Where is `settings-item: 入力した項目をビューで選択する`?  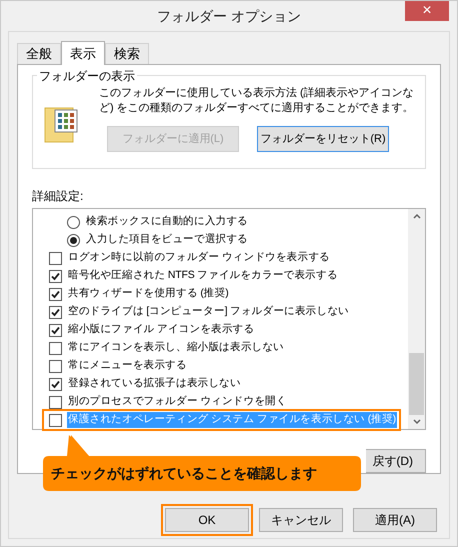
settings-item: 入力した項目をビューで選択する is located at coordinates (158, 240).